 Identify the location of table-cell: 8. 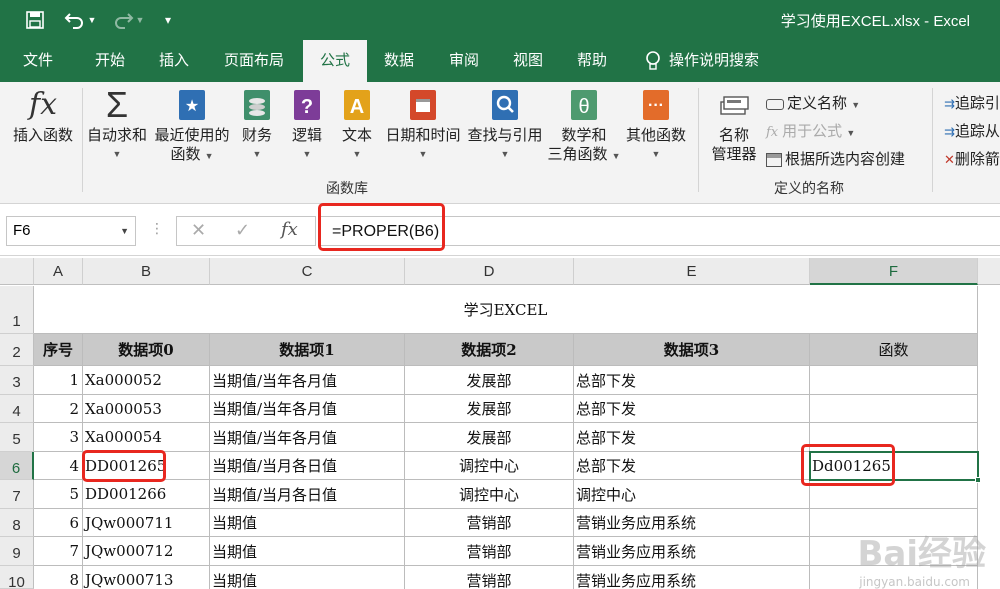
(58, 577).